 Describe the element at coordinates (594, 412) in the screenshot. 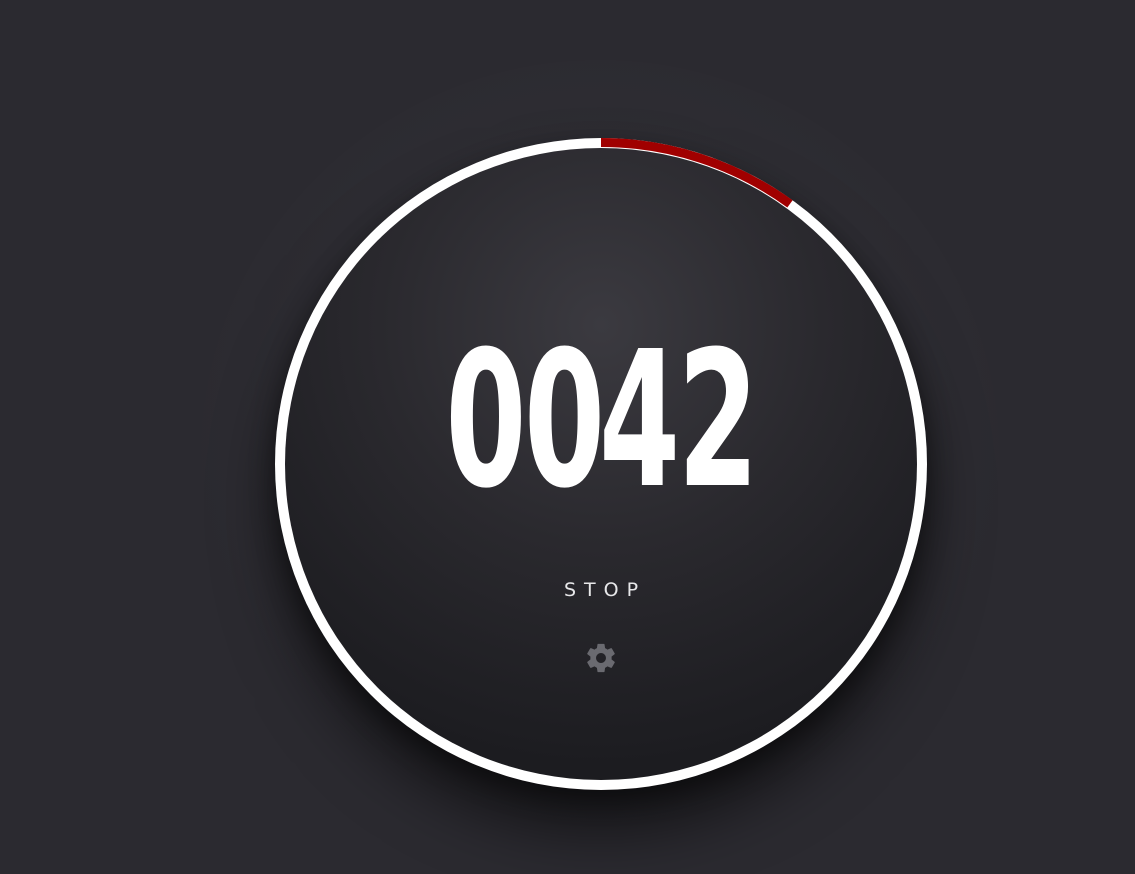

I see `separator-dot-top` at that location.